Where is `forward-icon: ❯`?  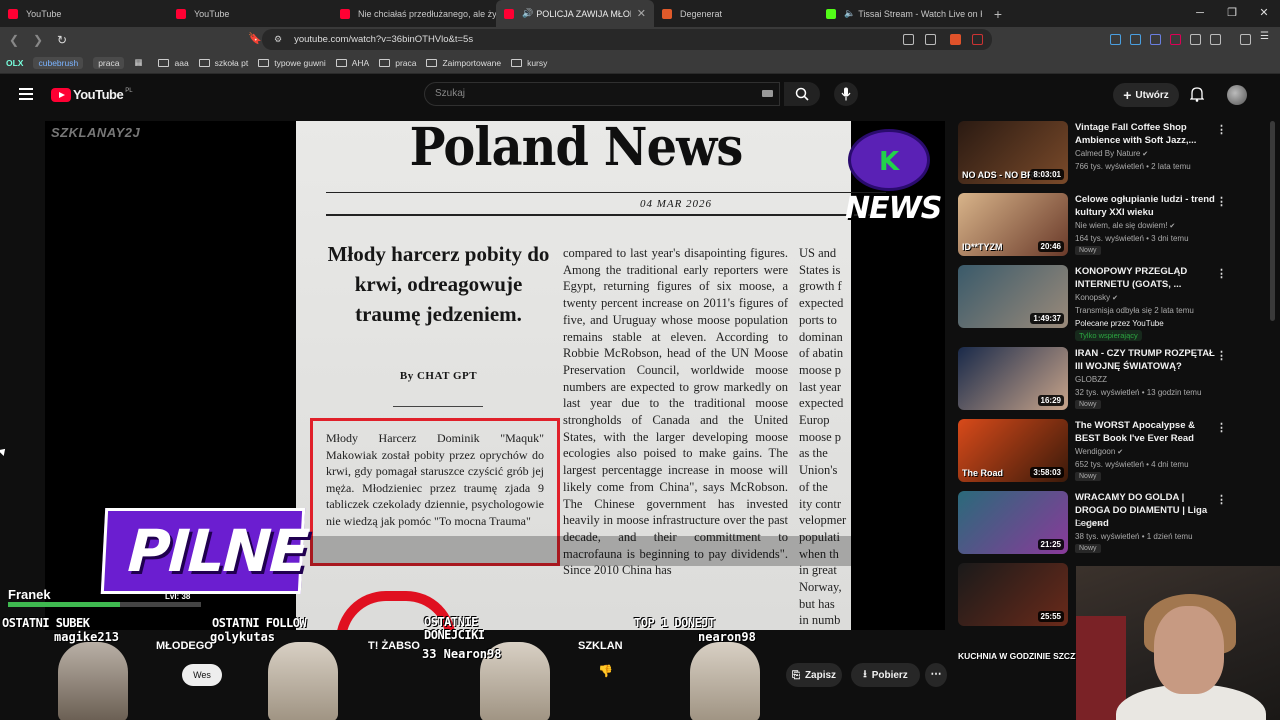 forward-icon: ❯ is located at coordinates (38, 40).